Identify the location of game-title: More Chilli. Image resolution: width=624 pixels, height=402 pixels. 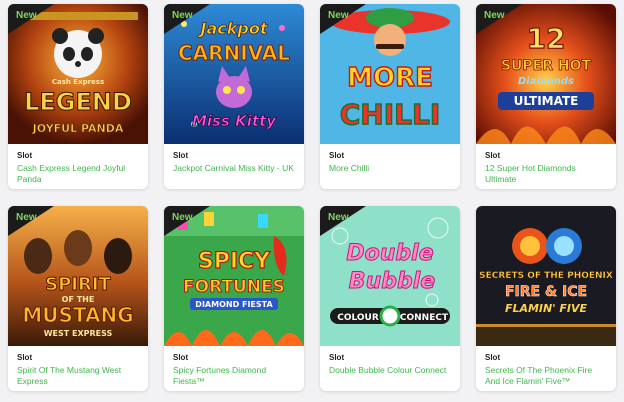
(390, 168).